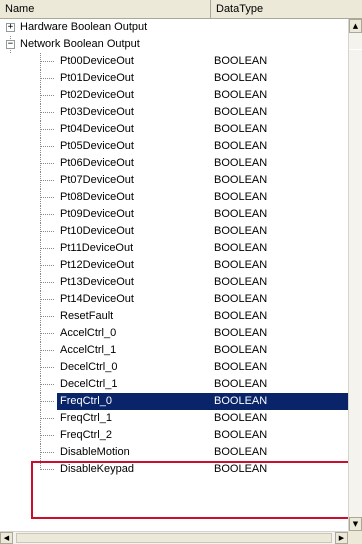  I want to click on horizontal-scrollbar: ◀ ▶, so click(174, 537).